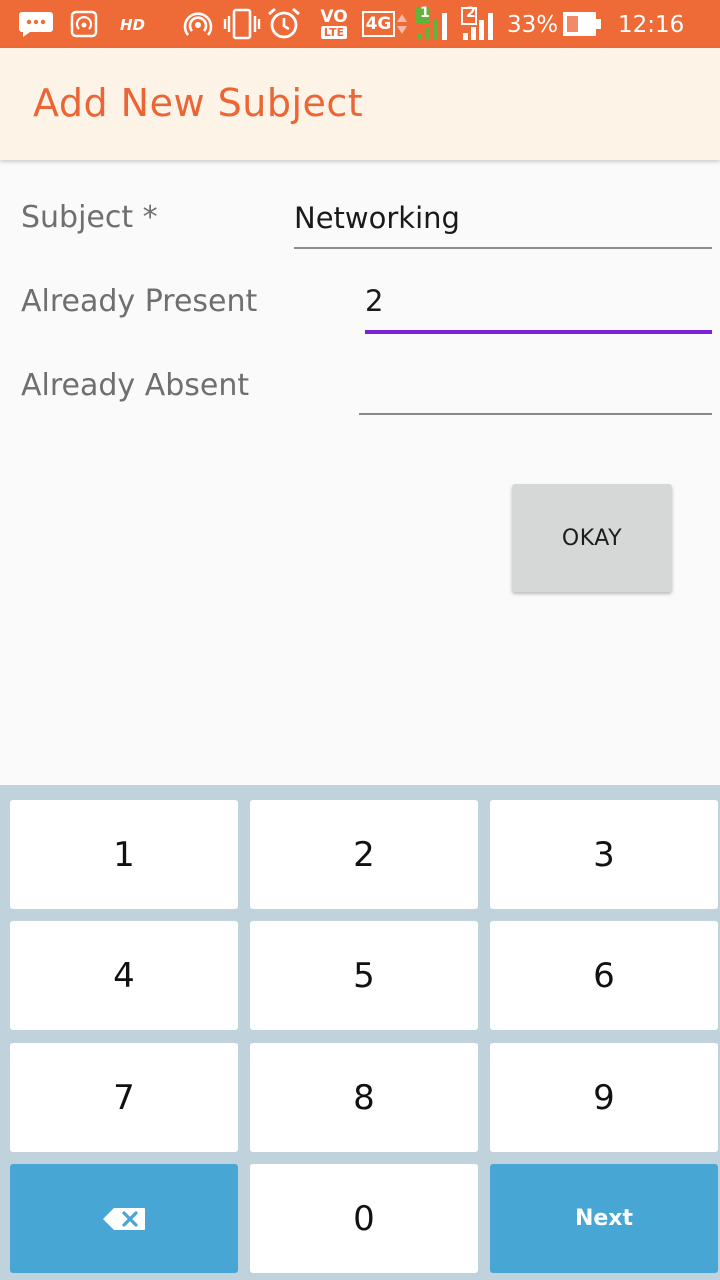 This screenshot has height=1280, width=720. Describe the element at coordinates (582, 24) in the screenshot. I see `battery-icon` at that location.